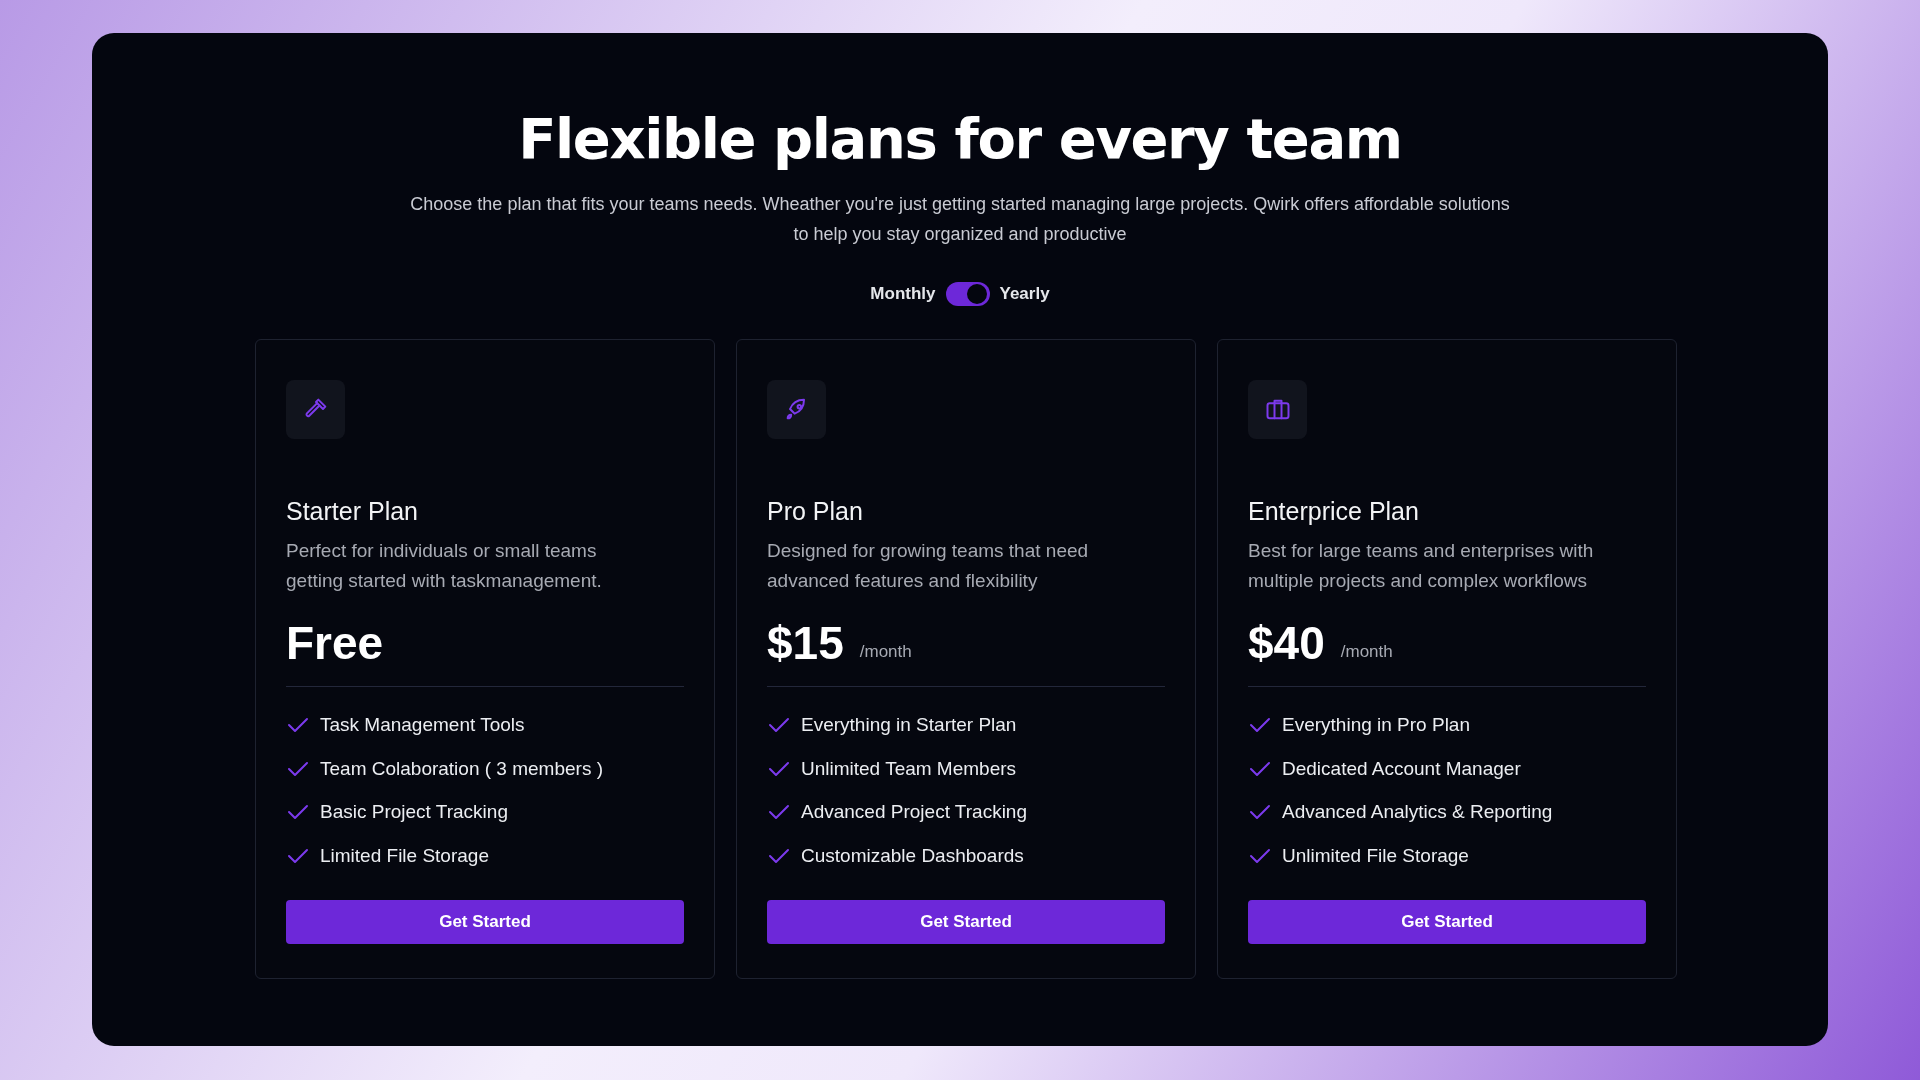 The image size is (1920, 1080). I want to click on feature-text: Team Colaboration ( 3 members ), so click(461, 768).